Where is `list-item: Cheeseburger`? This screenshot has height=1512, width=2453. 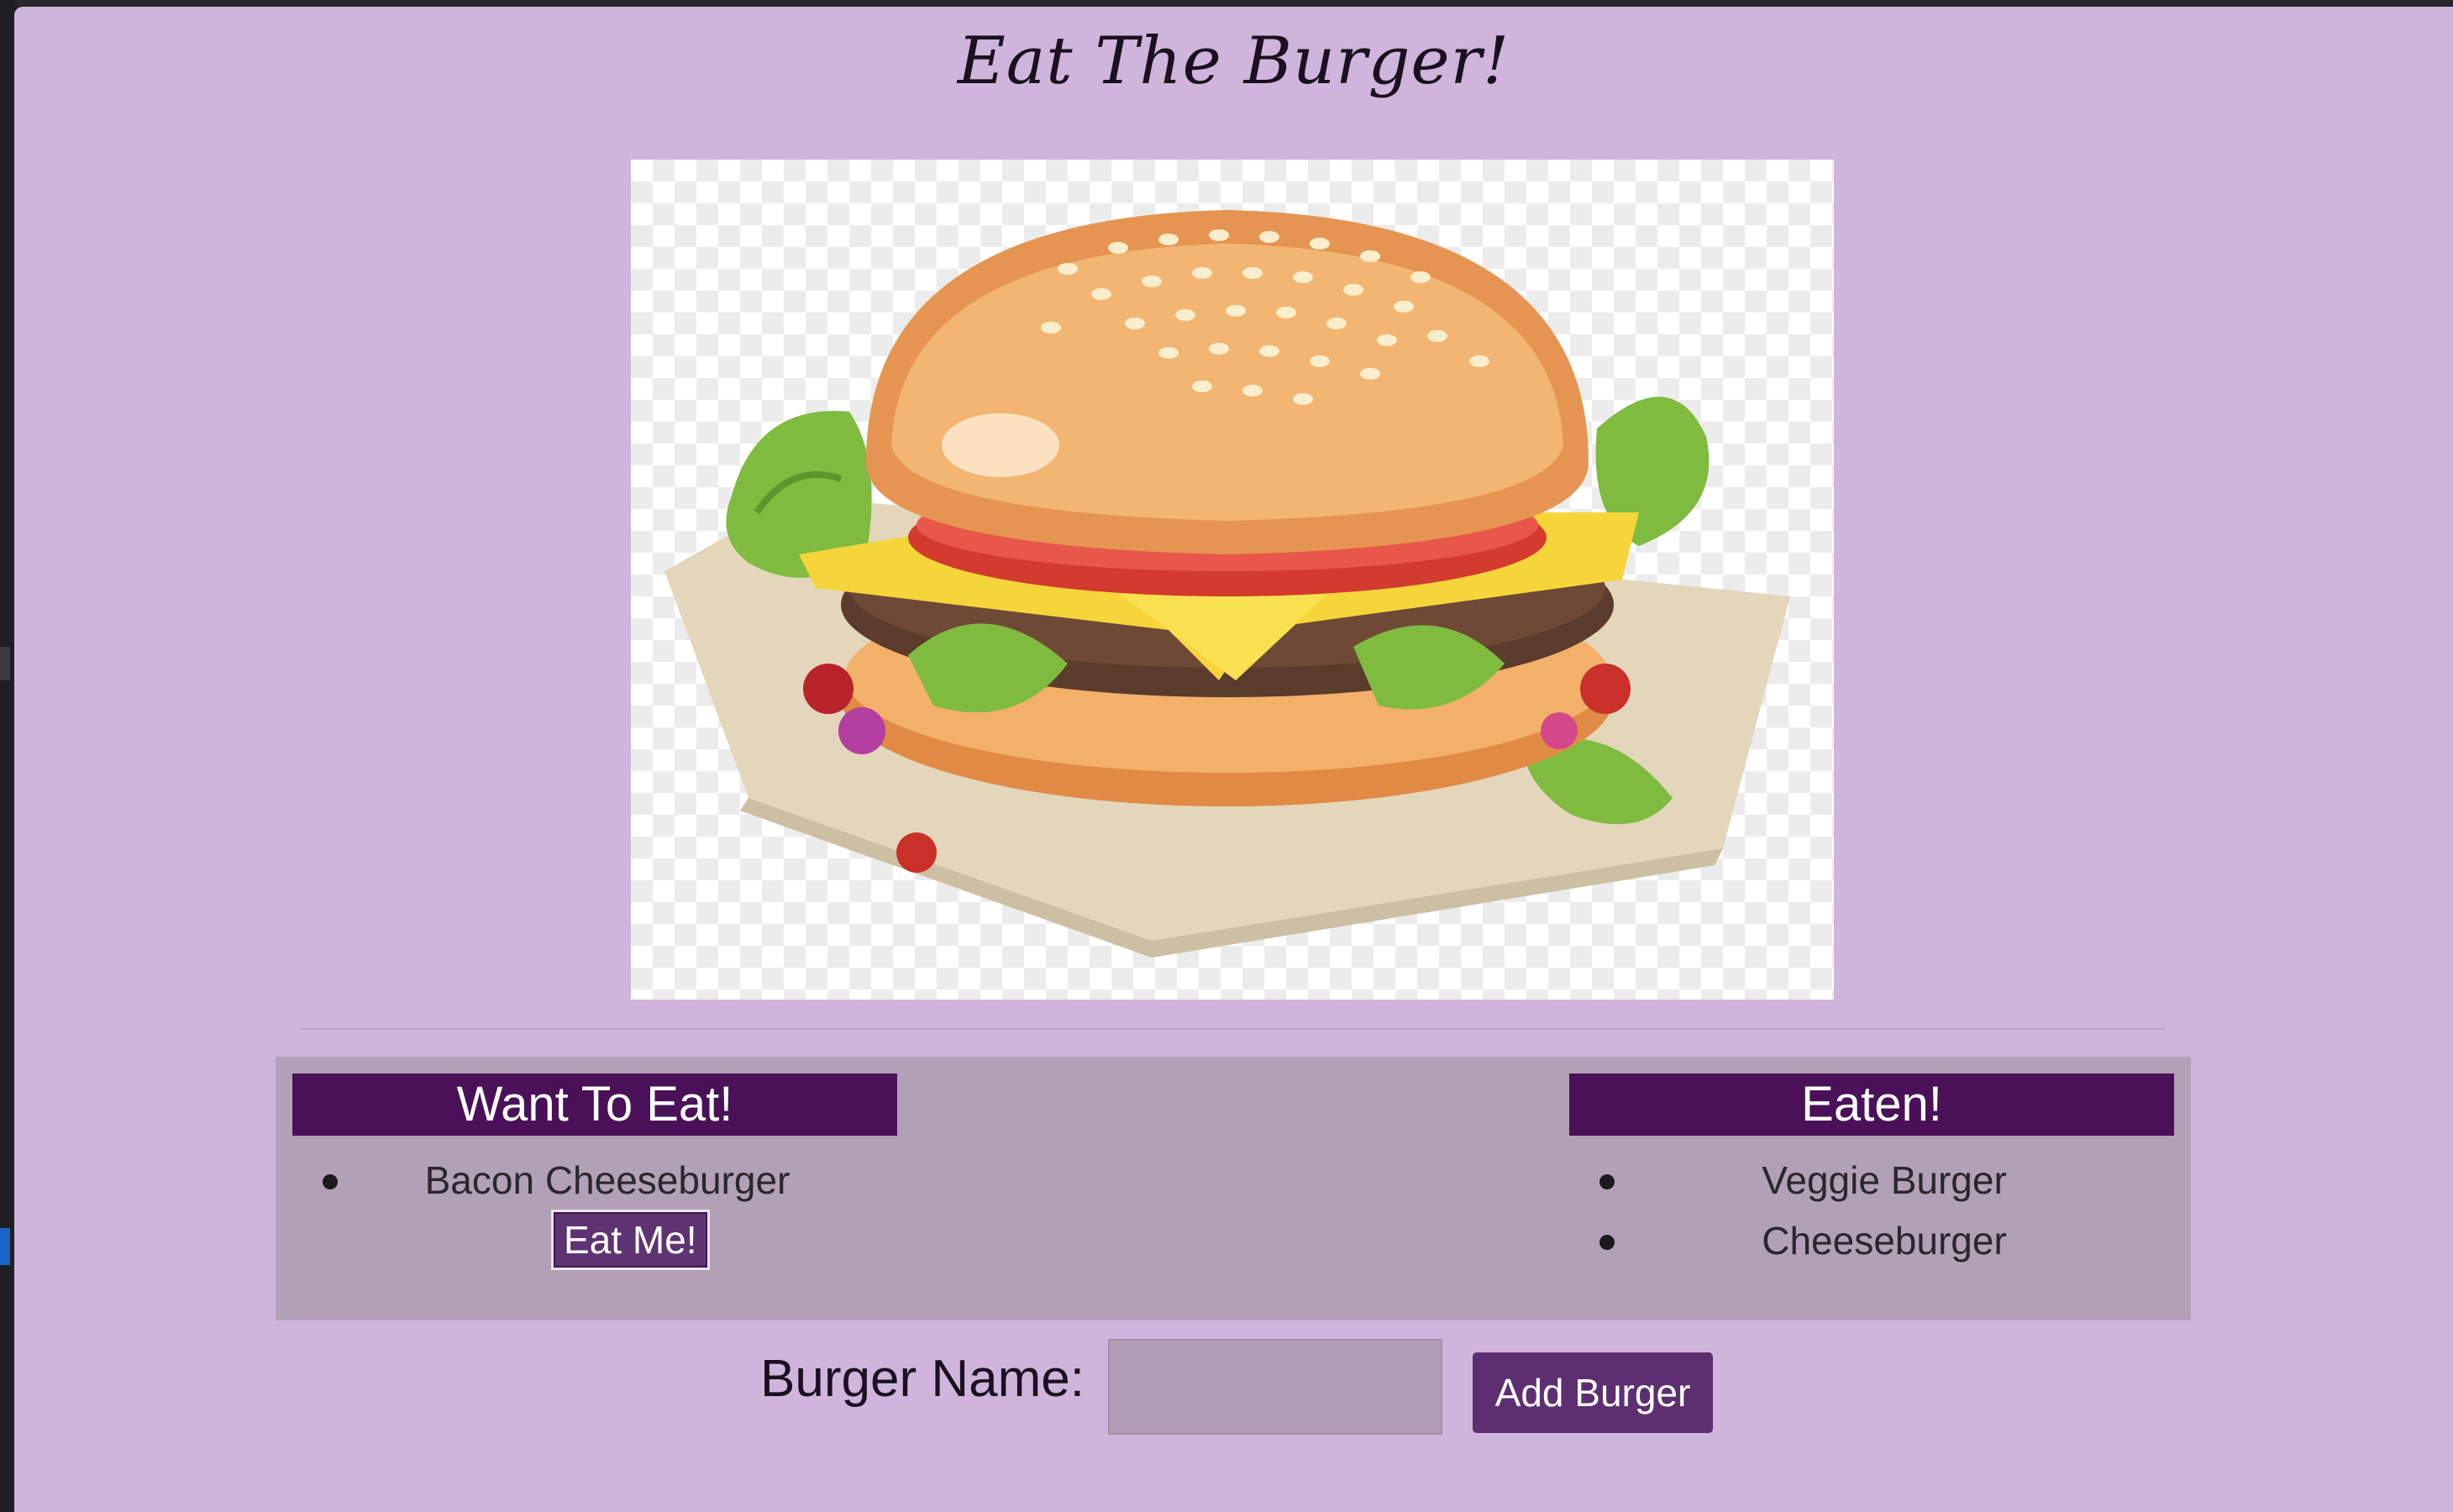
list-item: Cheeseburger is located at coordinates (1871, 1240).